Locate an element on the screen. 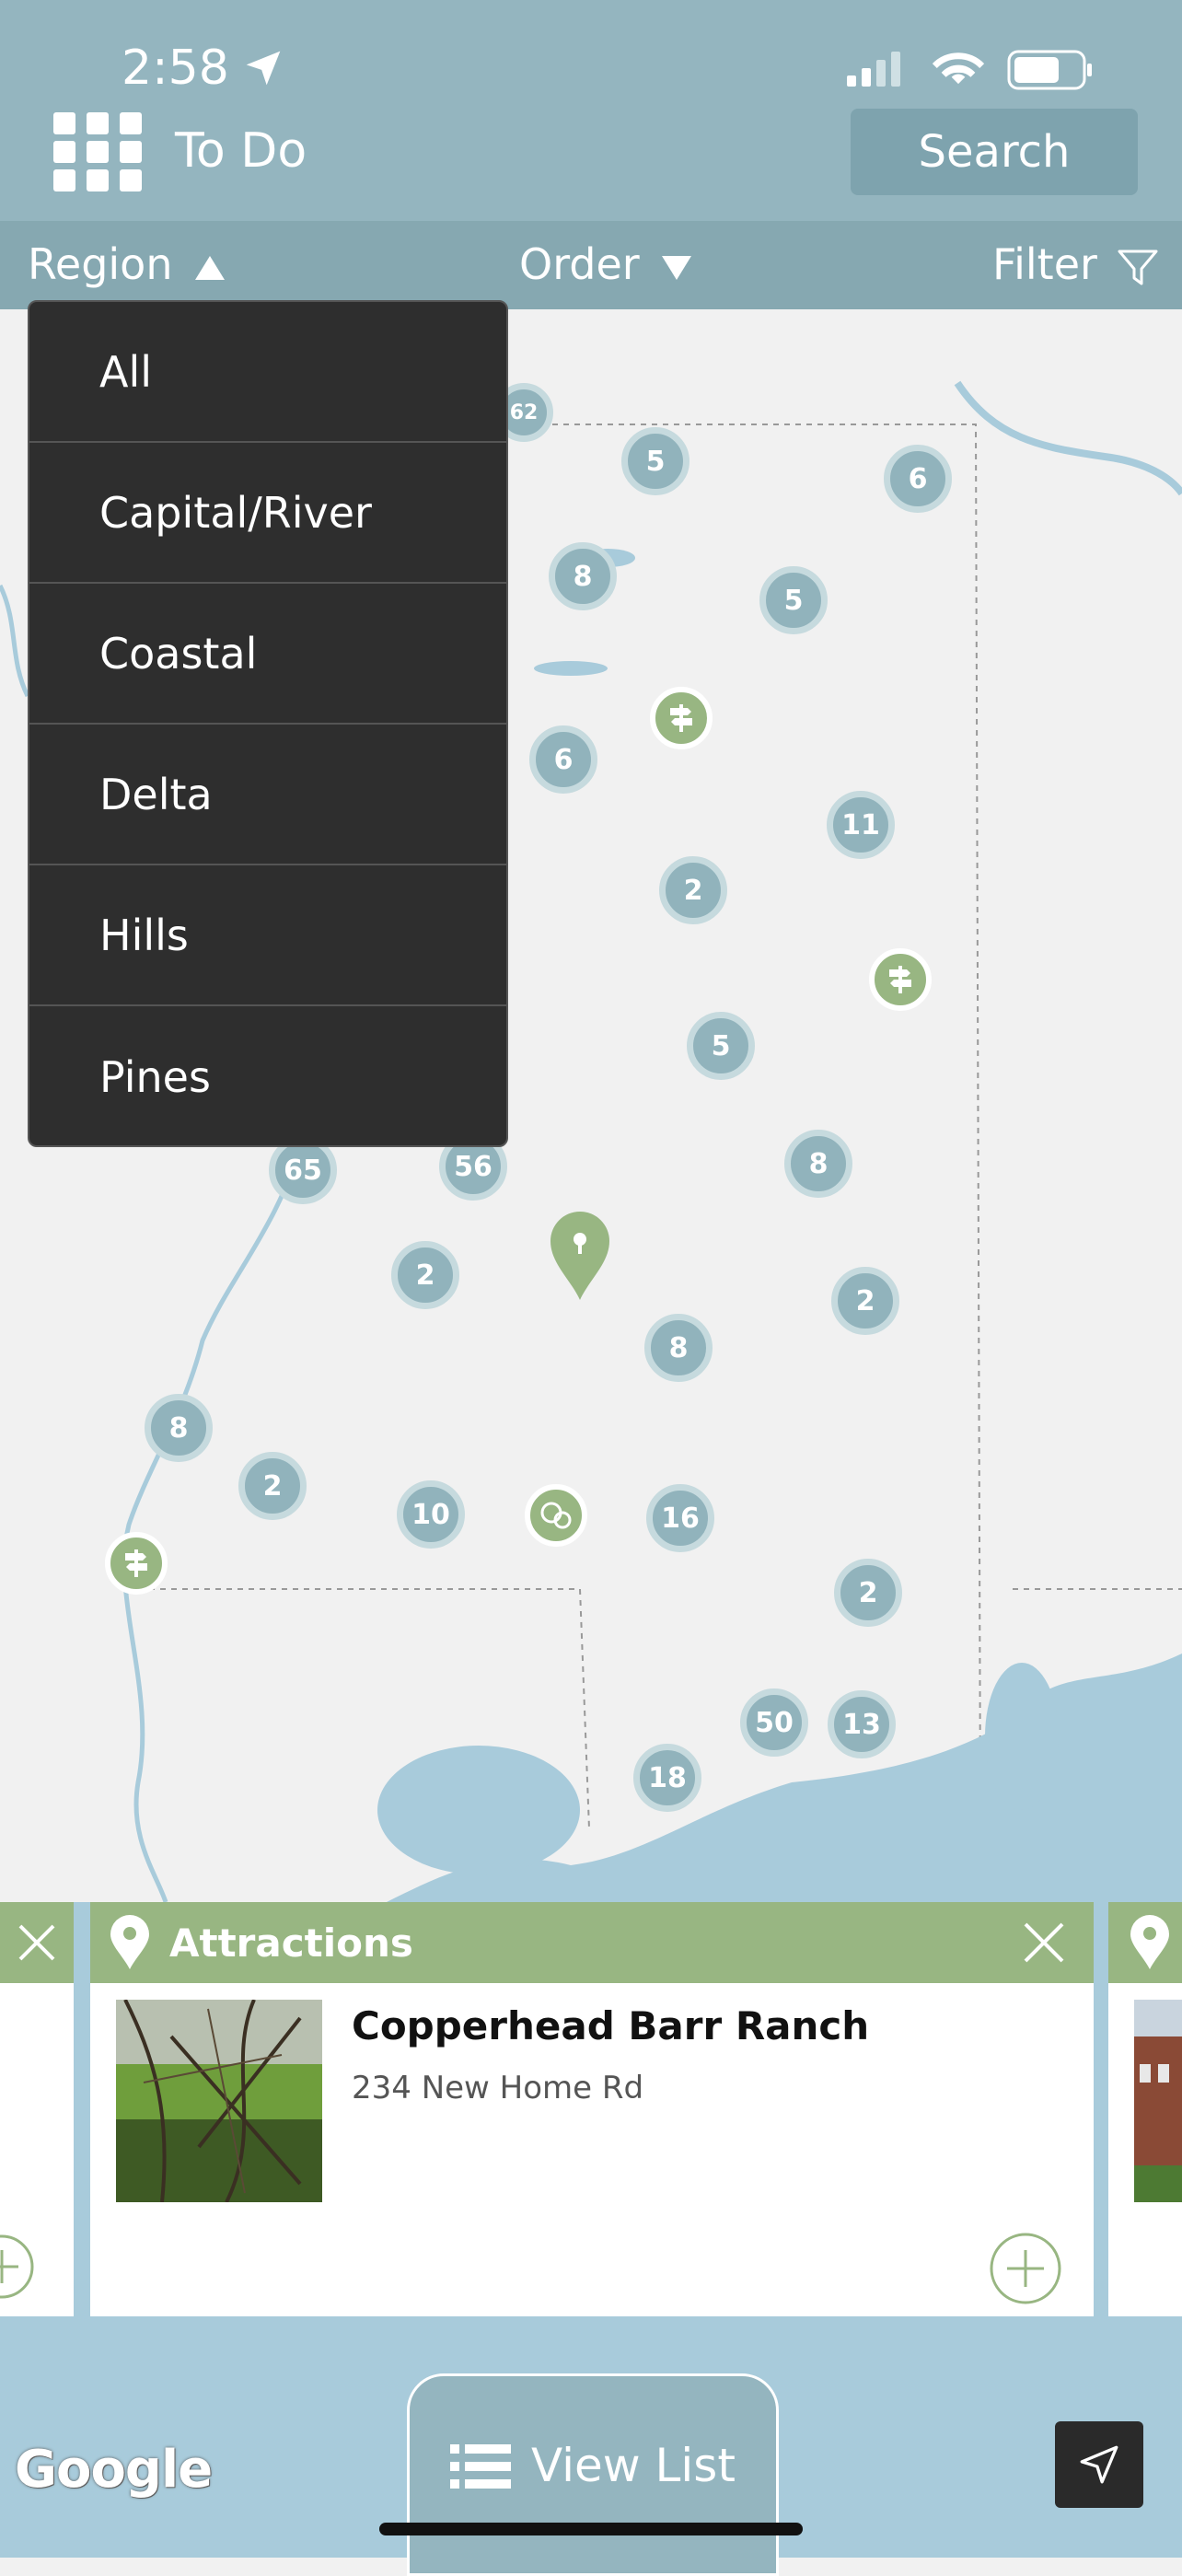  apps-grid-icon is located at coordinates (97, 151).